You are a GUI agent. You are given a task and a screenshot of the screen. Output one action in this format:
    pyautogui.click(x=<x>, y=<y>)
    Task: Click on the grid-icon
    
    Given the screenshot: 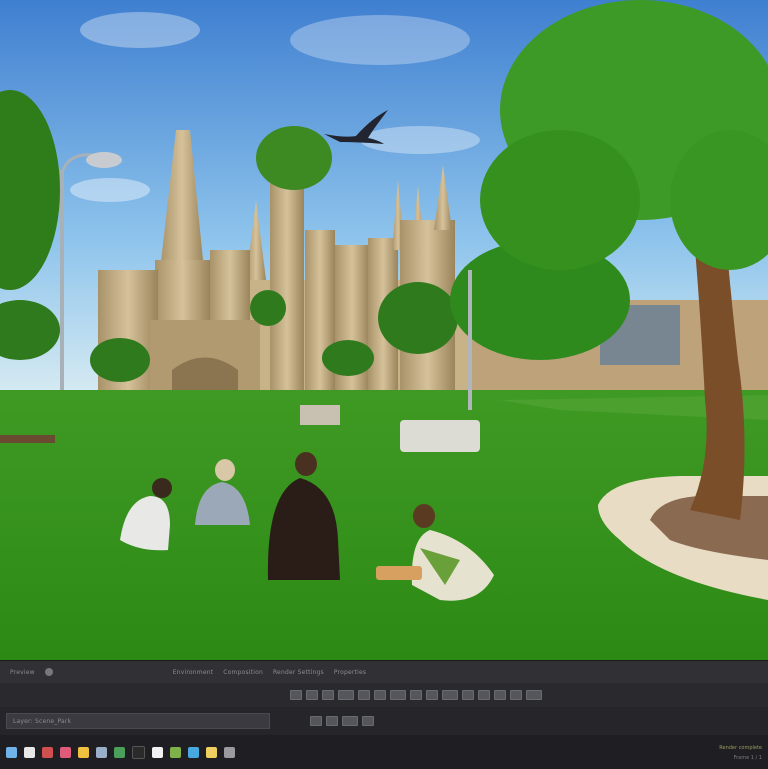 What is the action you would take?
    pyautogui.click(x=468, y=695)
    